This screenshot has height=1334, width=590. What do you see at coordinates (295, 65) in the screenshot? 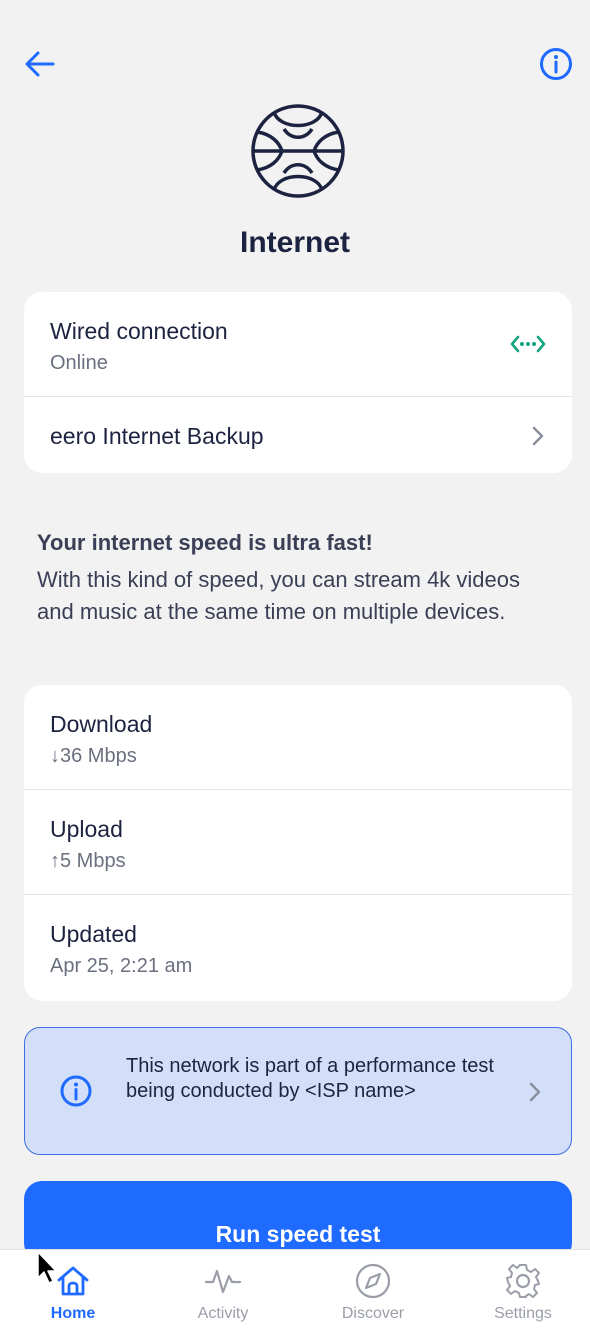
I see `top-bar` at bounding box center [295, 65].